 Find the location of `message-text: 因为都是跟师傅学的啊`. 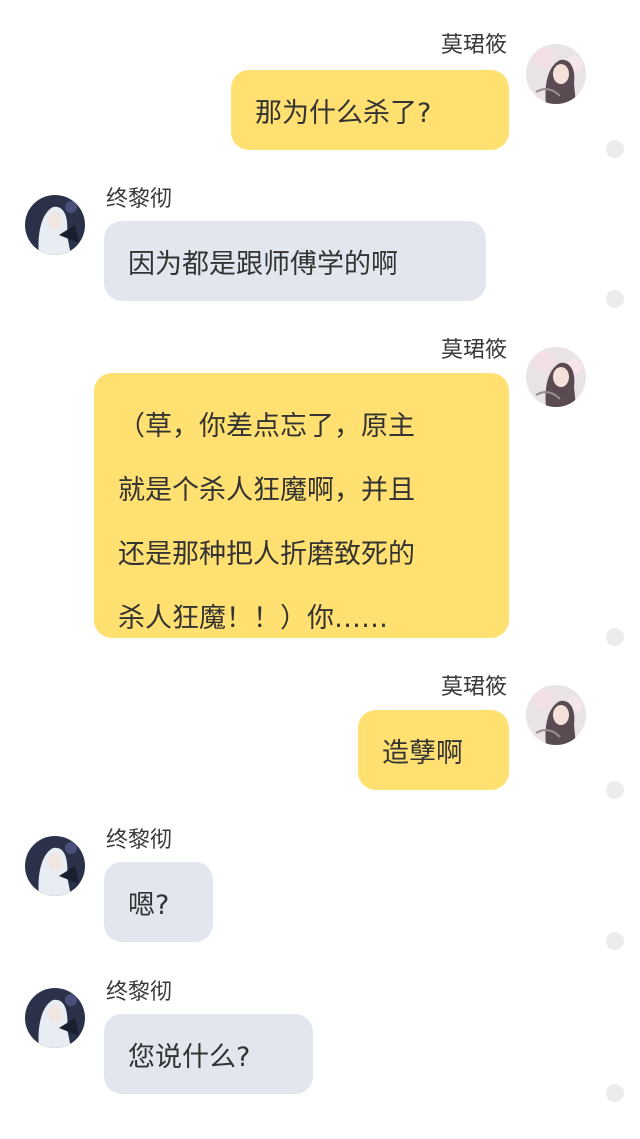

message-text: 因为都是跟师傅学的啊 is located at coordinates (263, 264).